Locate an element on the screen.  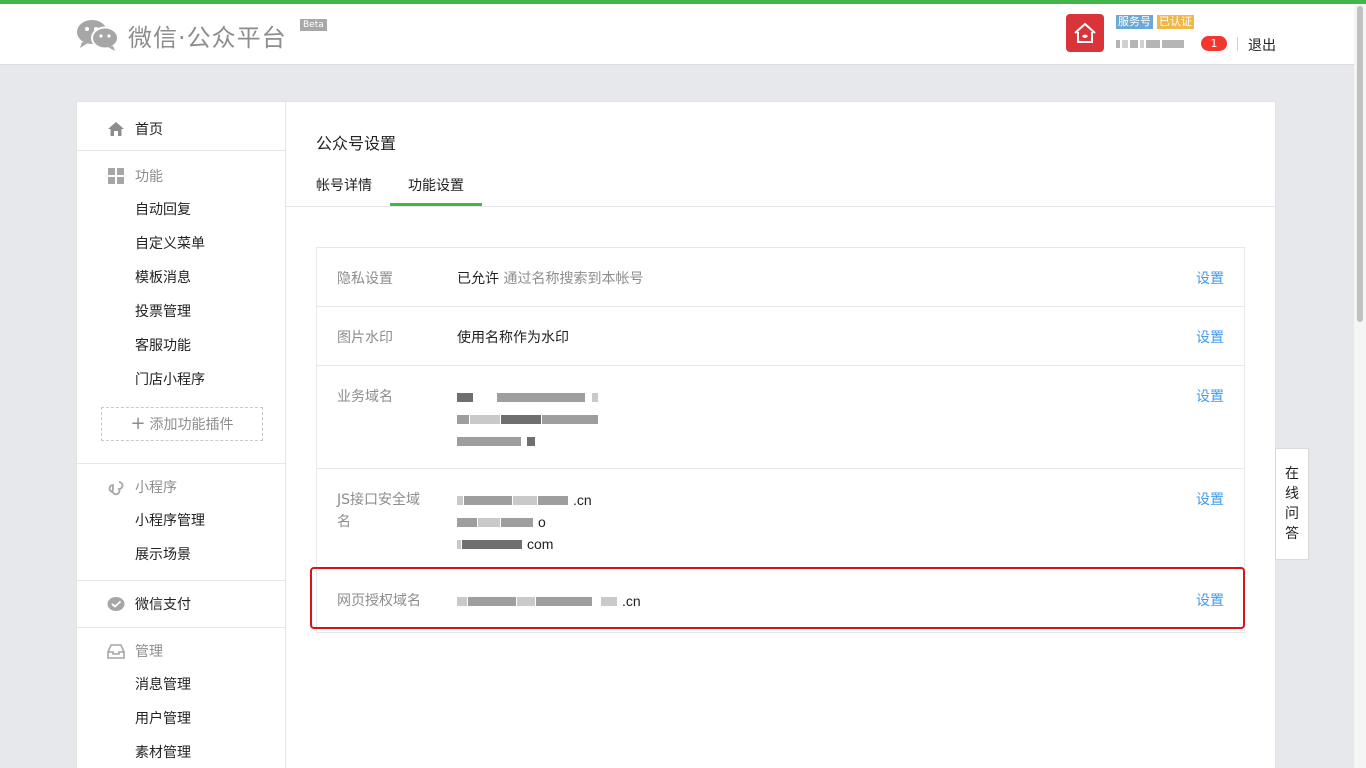
sidebar-item-store-miniprogram: 门店小程序 is located at coordinates (181, 380).